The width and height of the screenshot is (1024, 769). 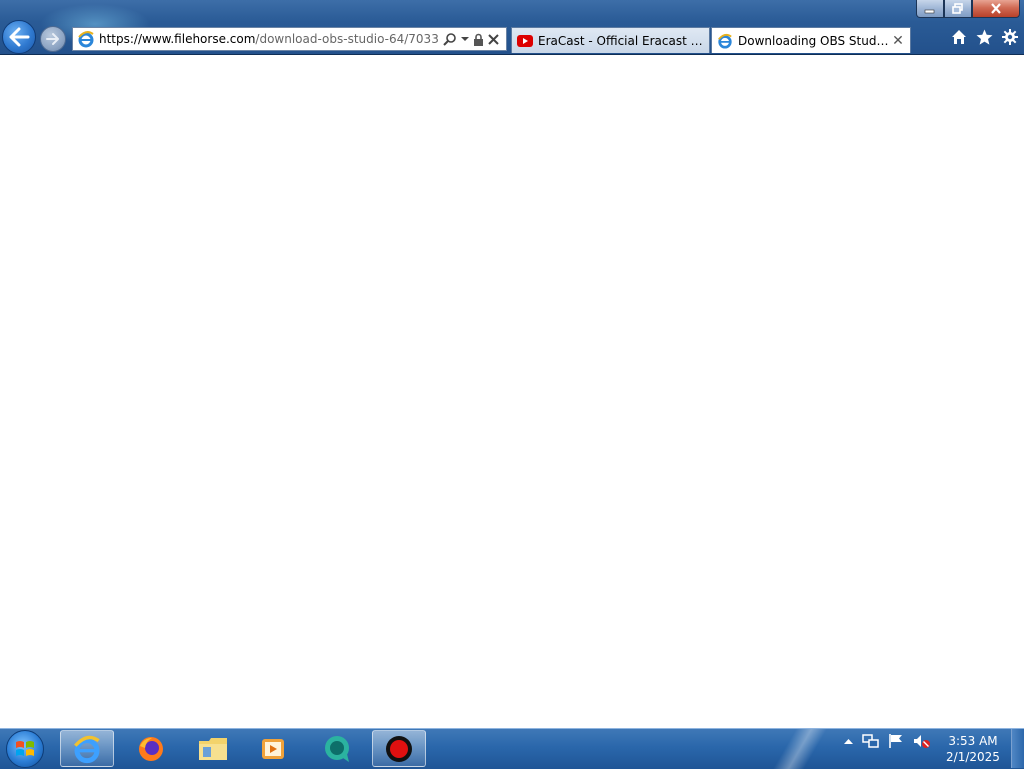 I want to click on folder-icon, so click(x=213, y=748).